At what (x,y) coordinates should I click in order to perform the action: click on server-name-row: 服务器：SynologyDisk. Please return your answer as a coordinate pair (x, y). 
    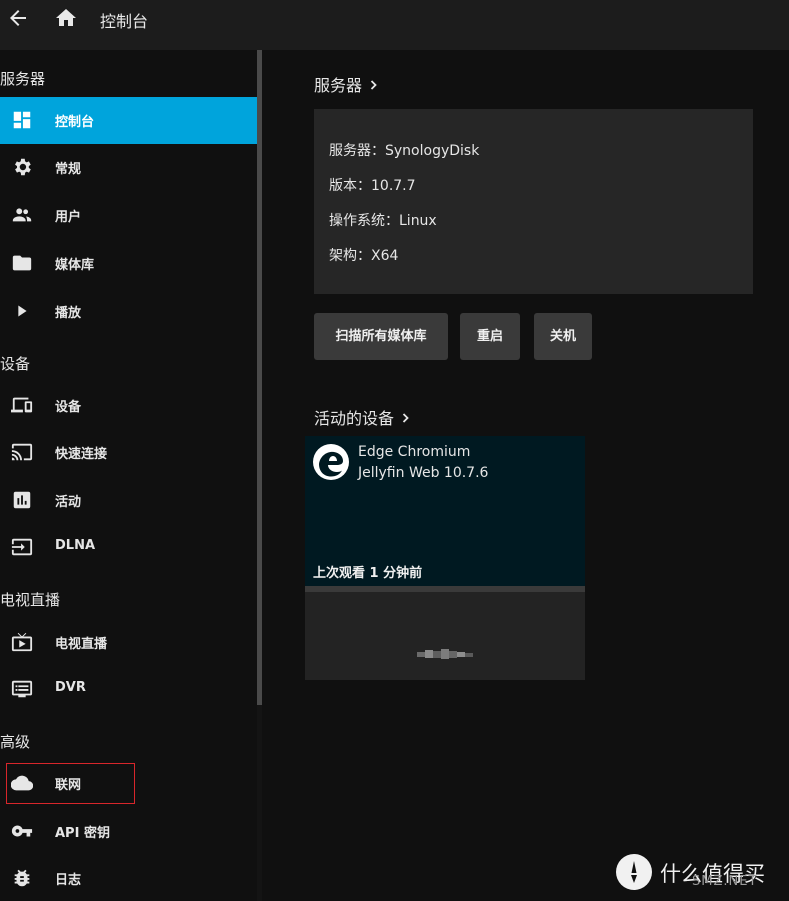
    Looking at the image, I should click on (404, 151).